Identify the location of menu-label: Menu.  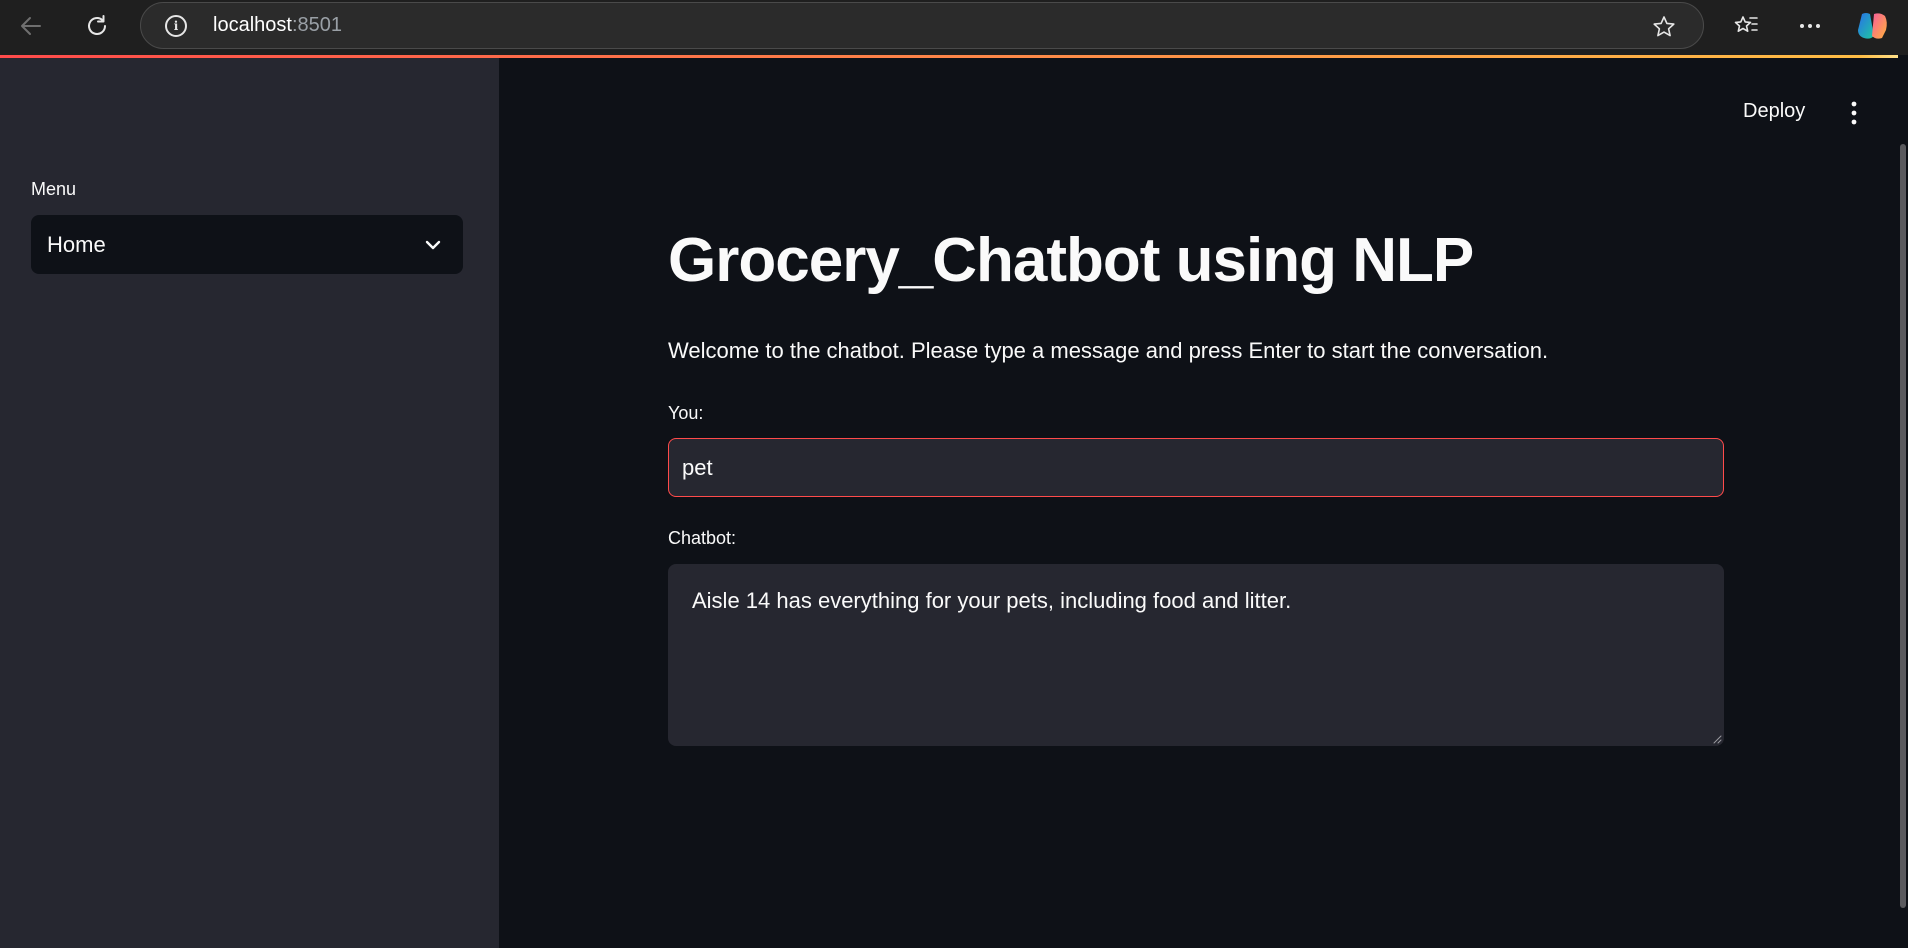
(54, 189).